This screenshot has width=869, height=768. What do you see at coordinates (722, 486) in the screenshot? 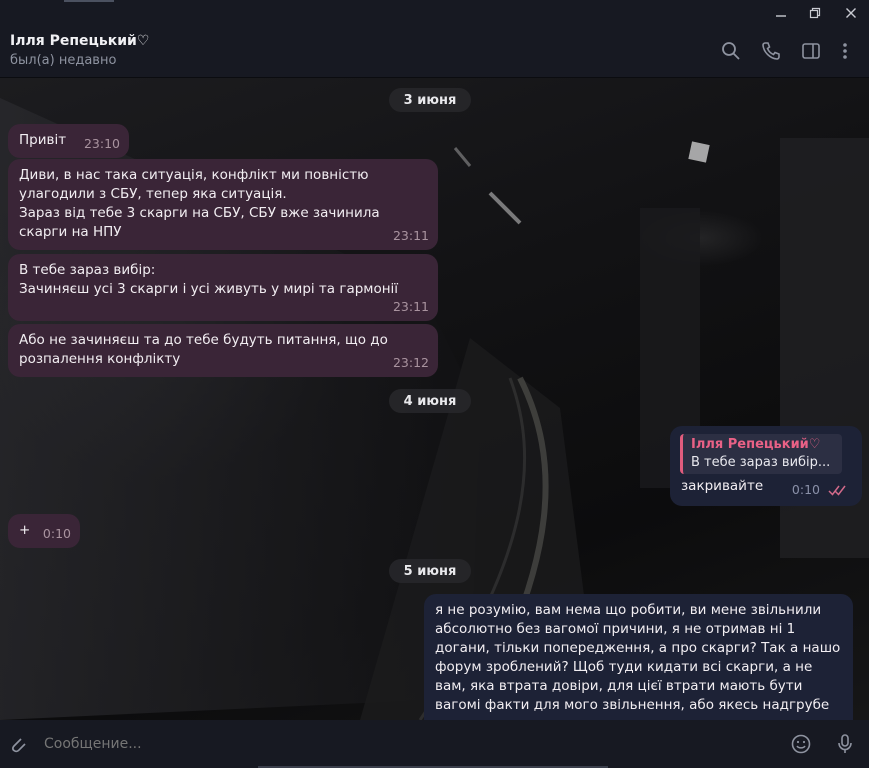
I see `message-text: закривайте` at bounding box center [722, 486].